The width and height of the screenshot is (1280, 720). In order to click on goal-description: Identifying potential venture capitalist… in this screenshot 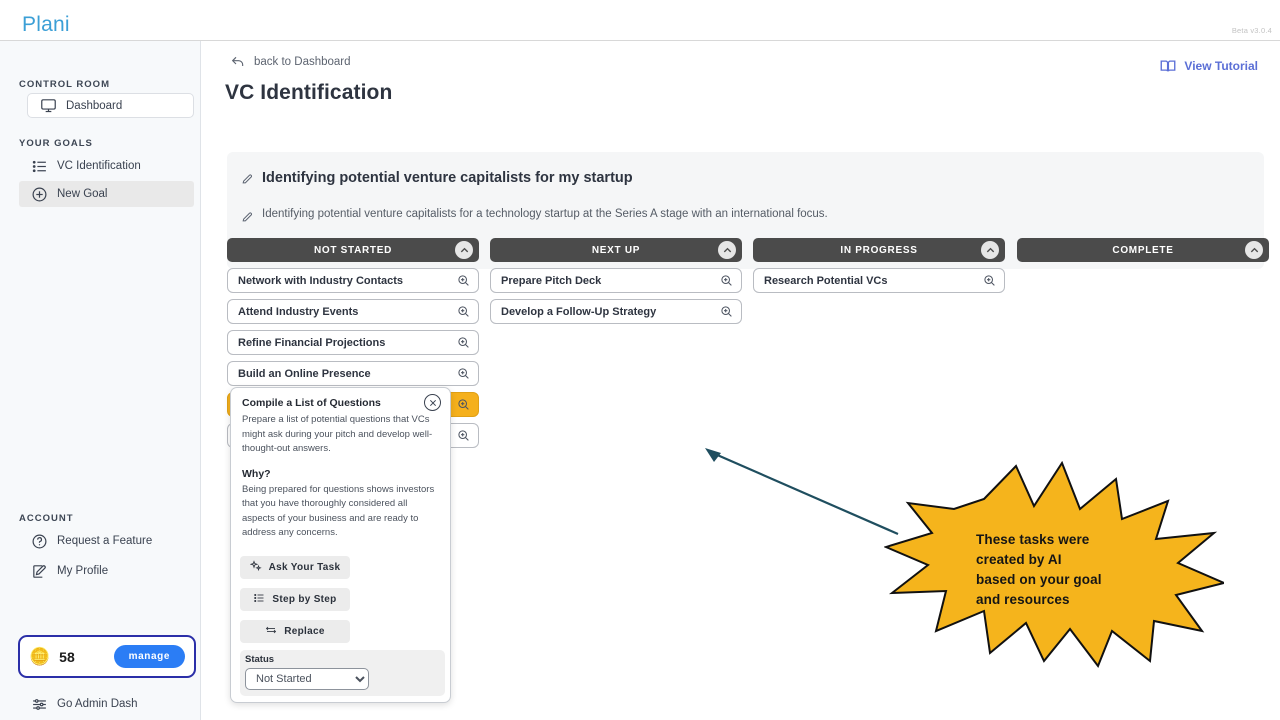, I will do `click(545, 214)`.